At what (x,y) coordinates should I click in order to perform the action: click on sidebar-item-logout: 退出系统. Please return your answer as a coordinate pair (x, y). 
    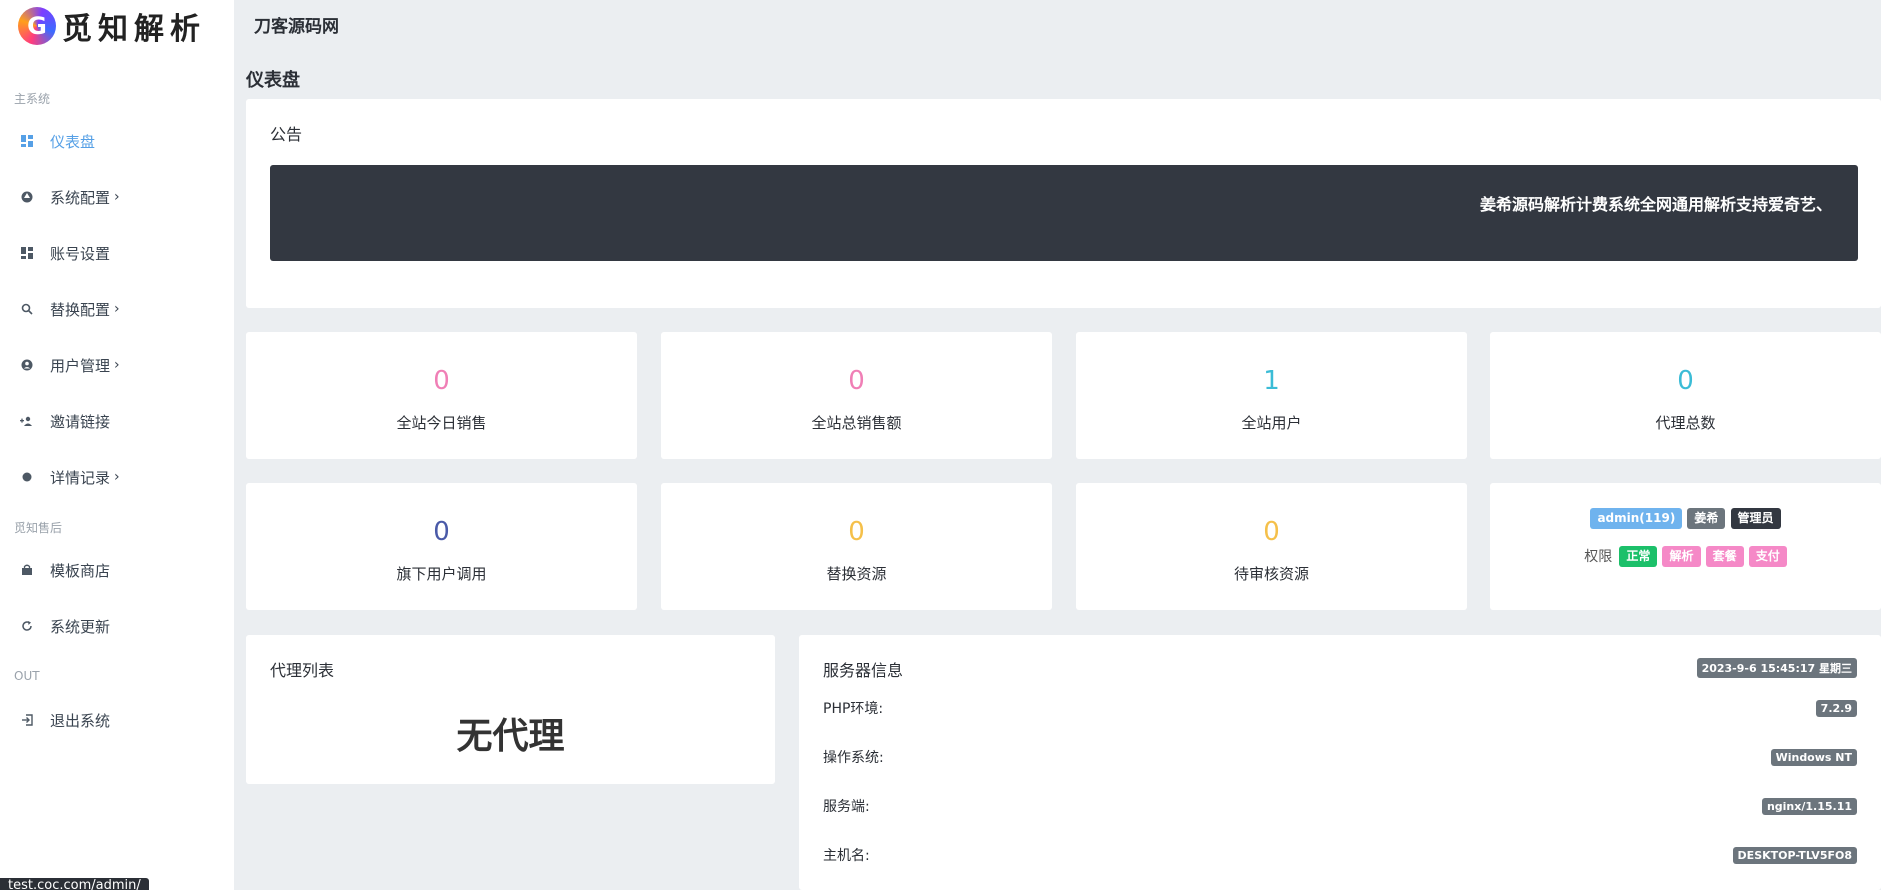
    Looking at the image, I should click on (117, 720).